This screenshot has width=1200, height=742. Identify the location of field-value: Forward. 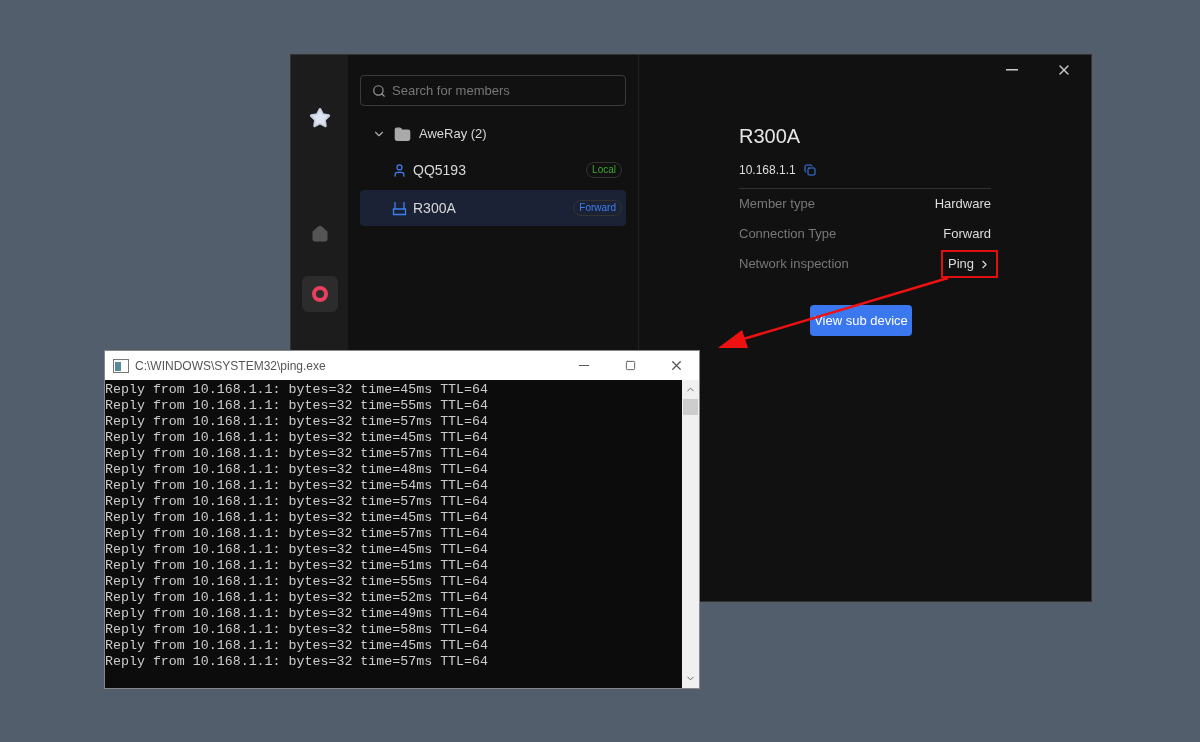
(967, 234).